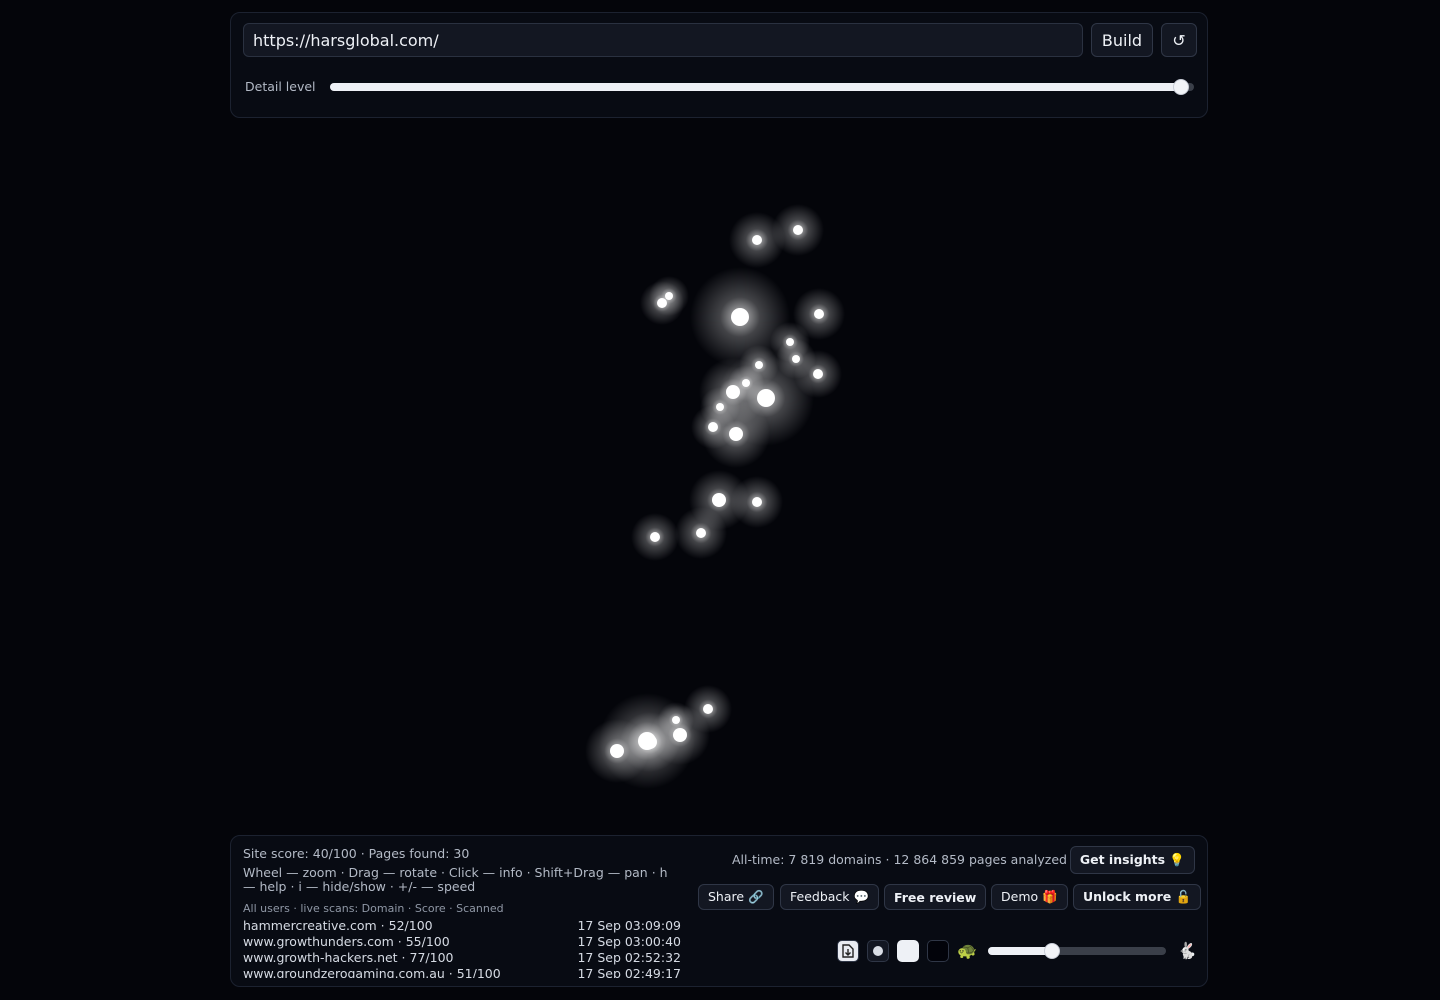 The height and width of the screenshot is (1000, 1440). I want to click on feedback-button: Feedback 💬, so click(830, 897).